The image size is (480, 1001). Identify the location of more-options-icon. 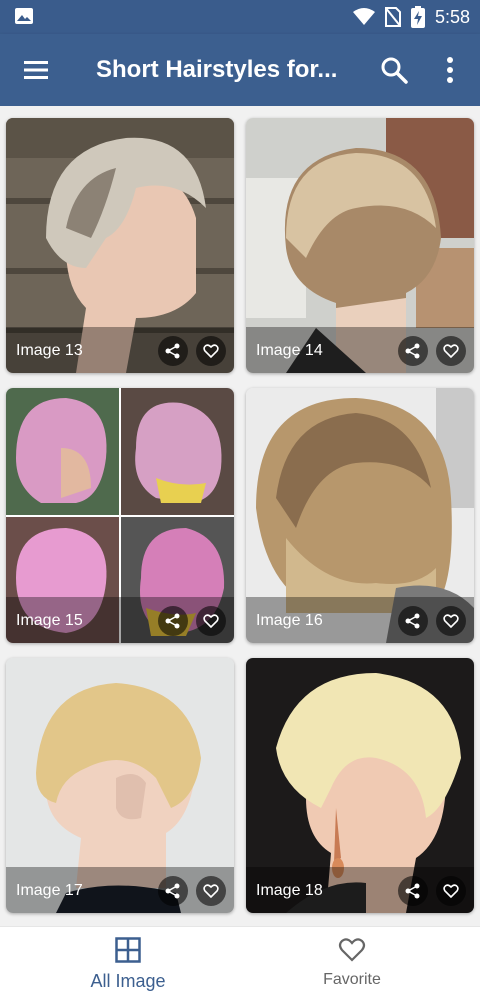
(450, 70).